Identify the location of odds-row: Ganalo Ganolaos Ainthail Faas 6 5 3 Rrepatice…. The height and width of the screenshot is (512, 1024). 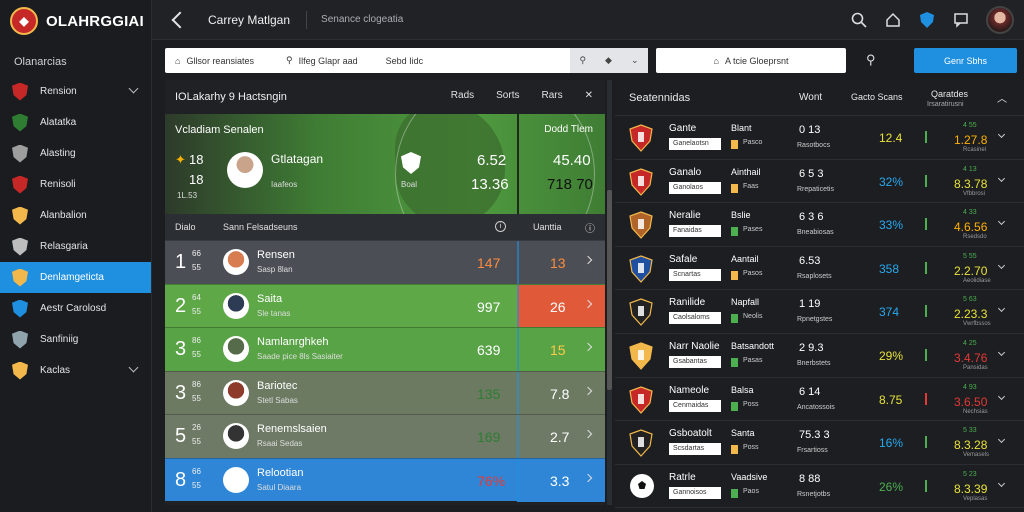
(819, 182).